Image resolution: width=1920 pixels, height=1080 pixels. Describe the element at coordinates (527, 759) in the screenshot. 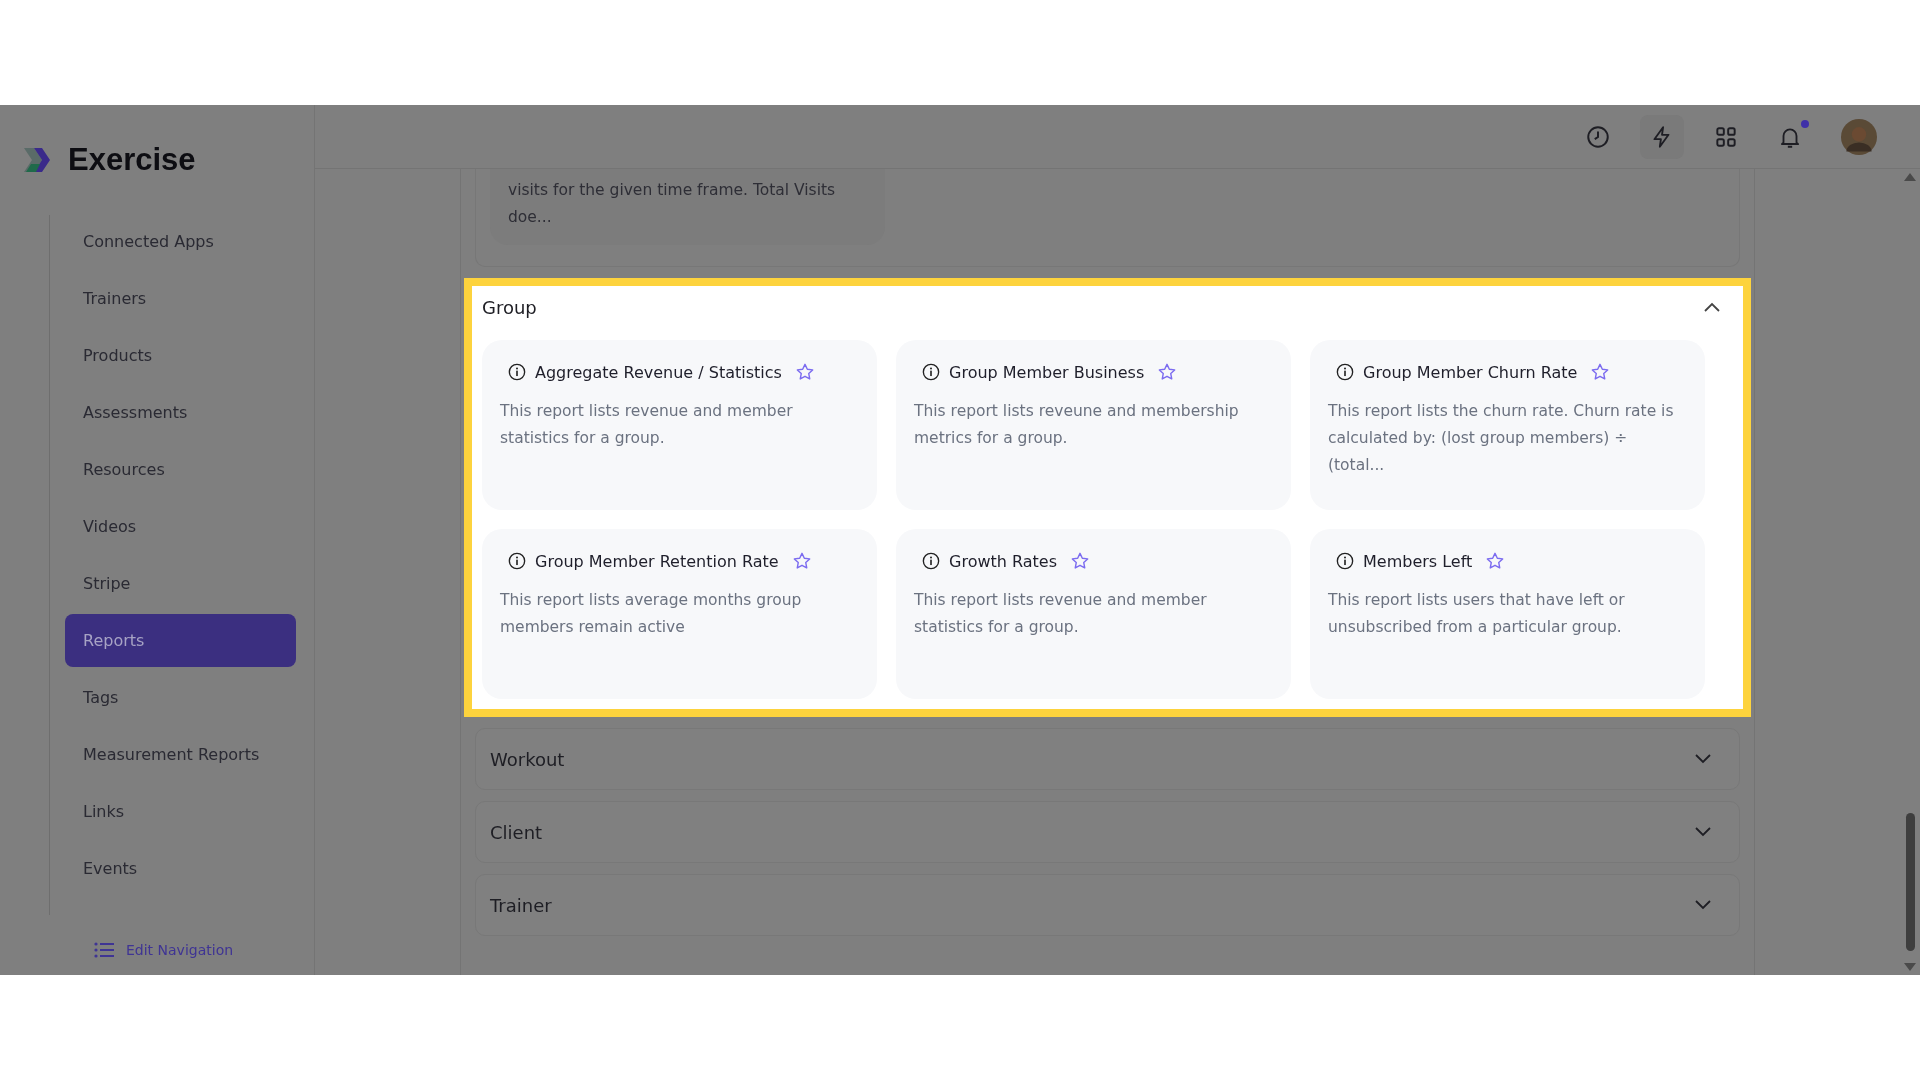

I see `section-title: Workout` at that location.